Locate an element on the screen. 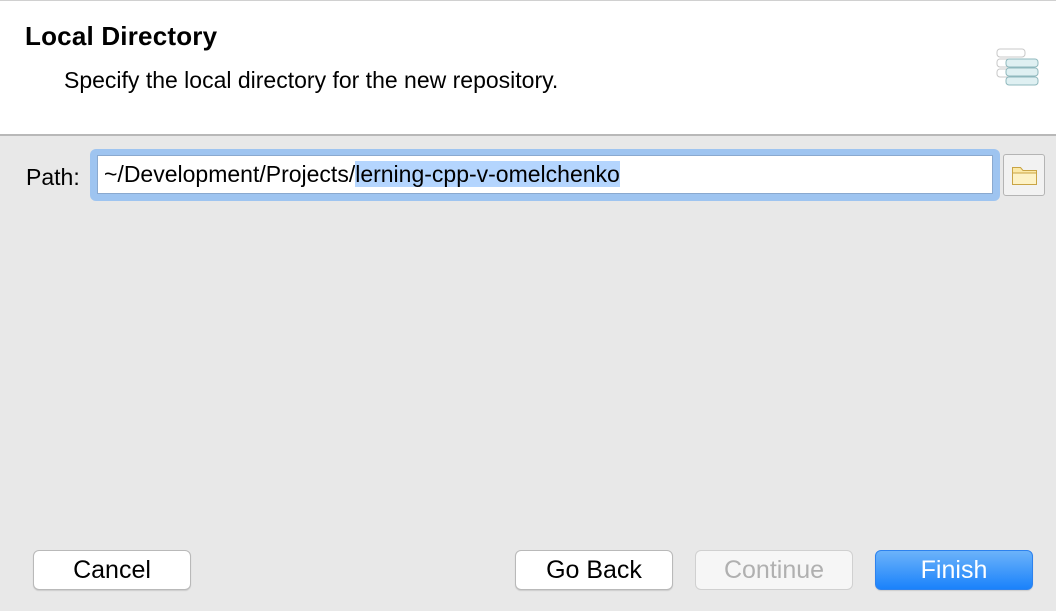 This screenshot has width=1056, height=611. folder-icon is located at coordinates (1024, 176).